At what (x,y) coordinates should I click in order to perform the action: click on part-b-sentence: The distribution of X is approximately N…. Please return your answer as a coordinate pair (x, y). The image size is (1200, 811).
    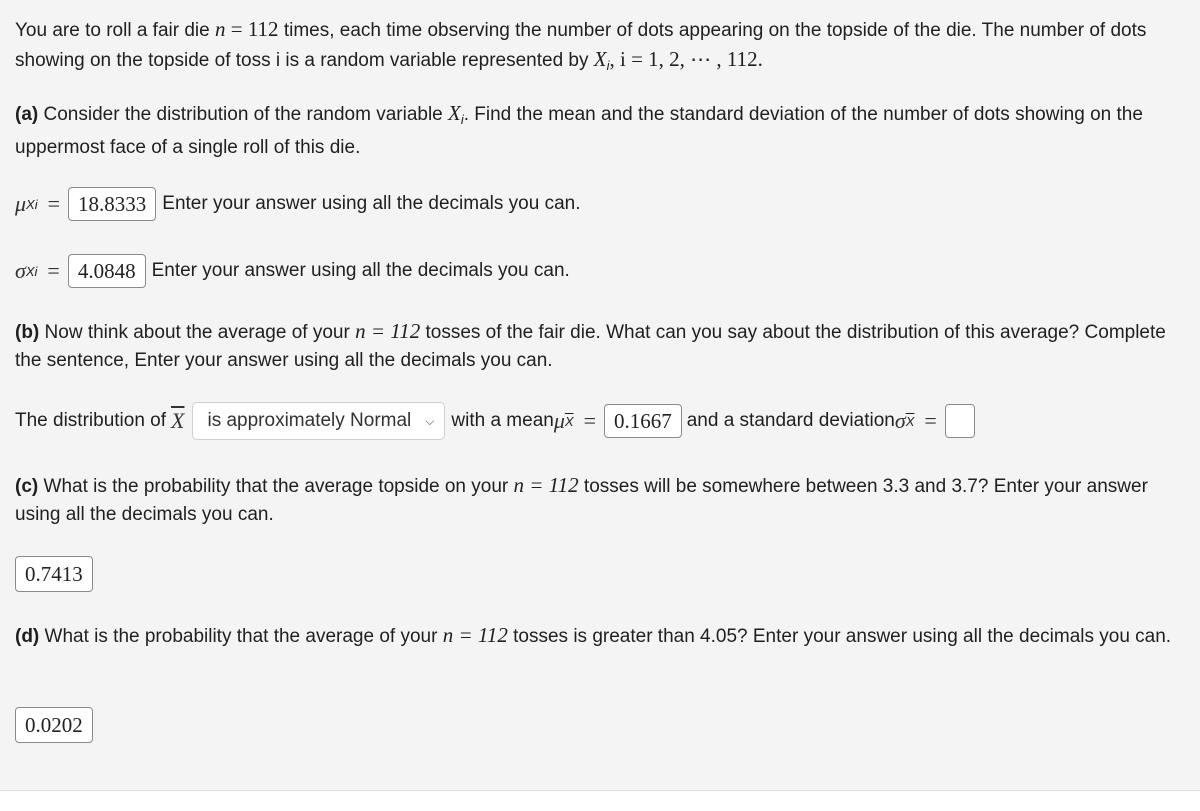
    Looking at the image, I should click on (495, 421).